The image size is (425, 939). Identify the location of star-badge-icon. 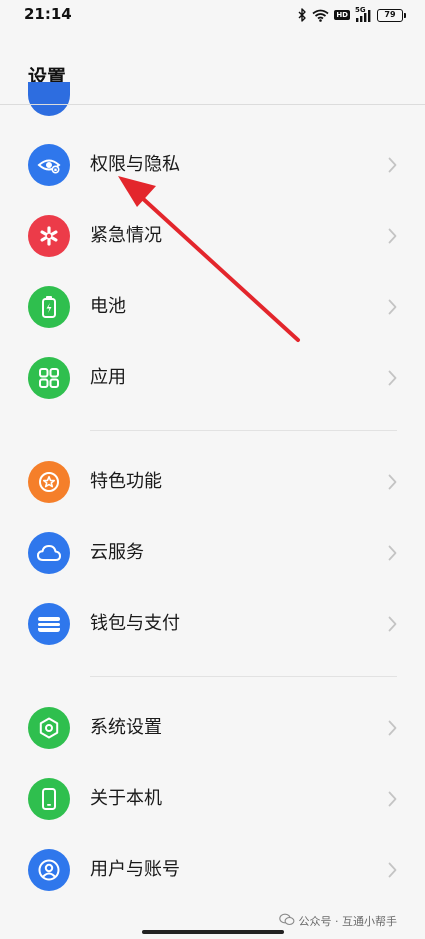
(49, 482).